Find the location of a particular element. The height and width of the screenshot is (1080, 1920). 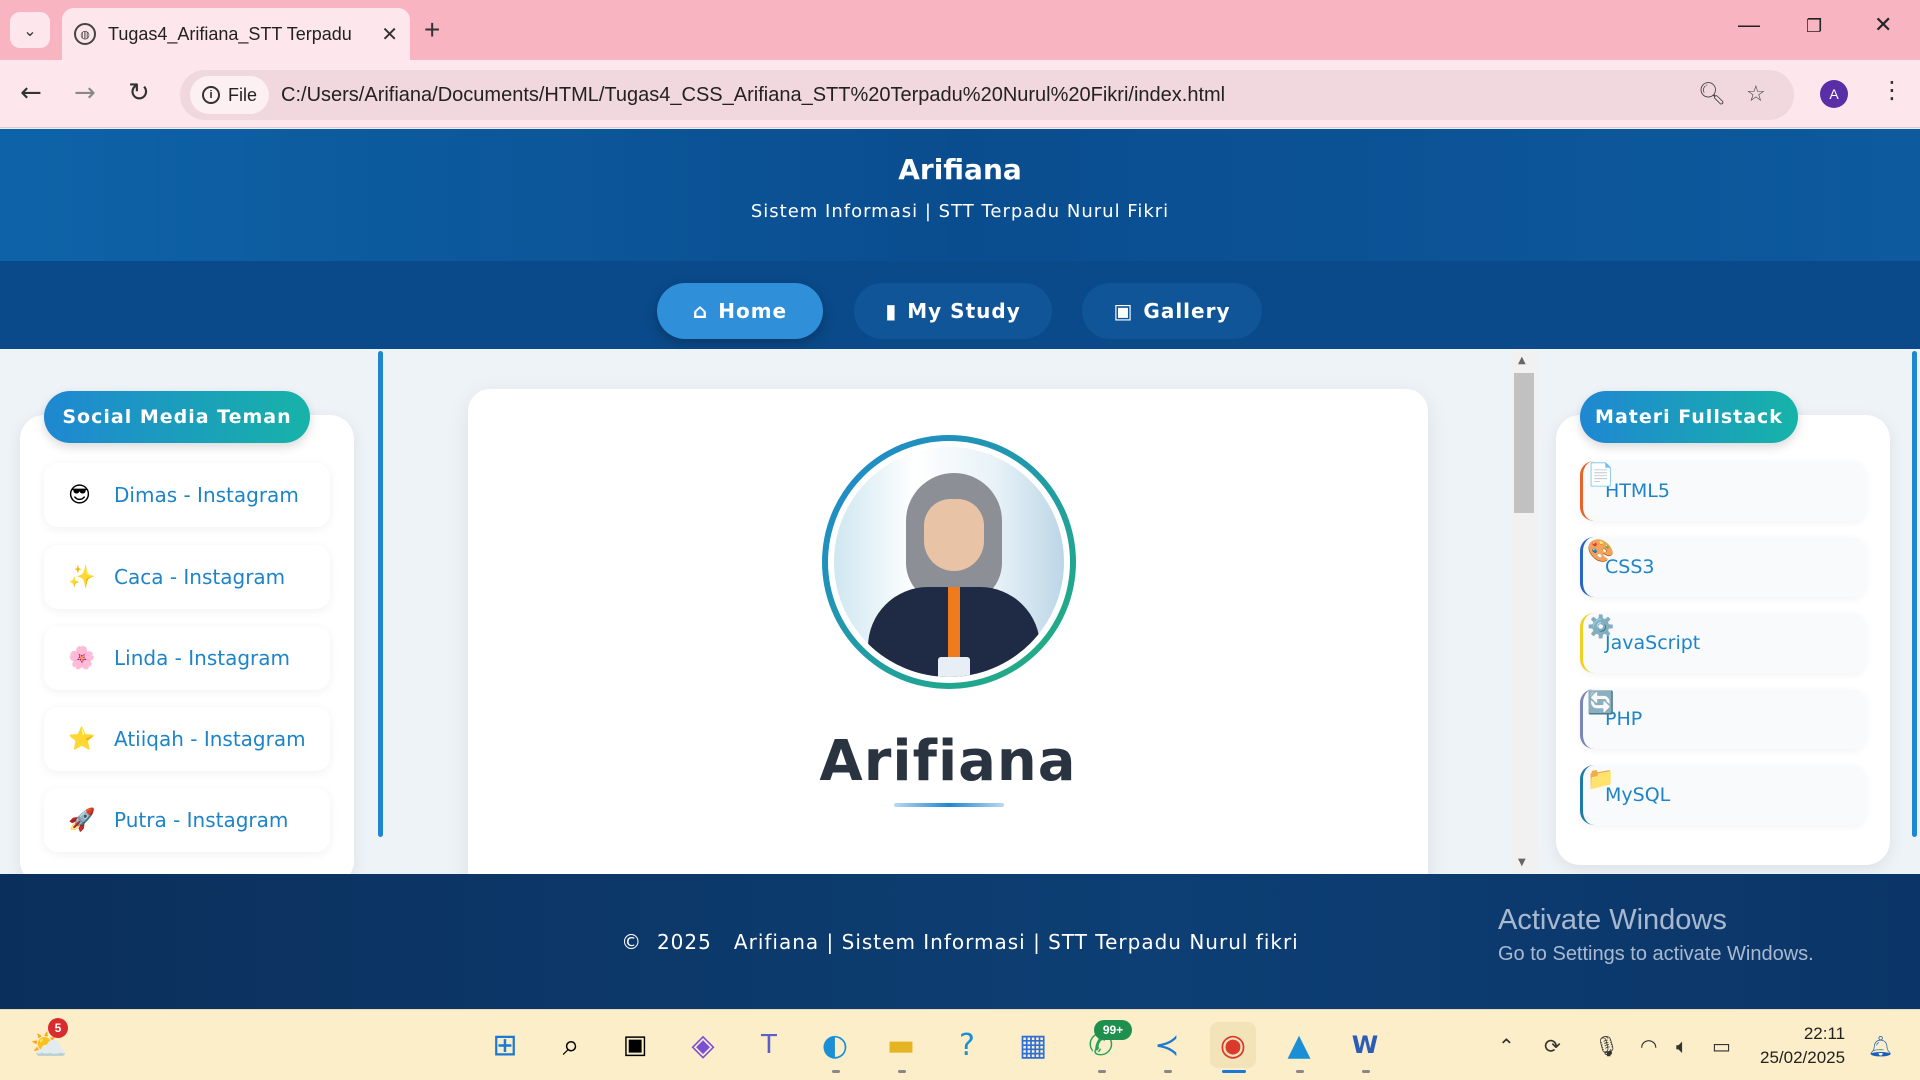

palette-emoji-icon: 🎨 is located at coordinates (1601, 551).